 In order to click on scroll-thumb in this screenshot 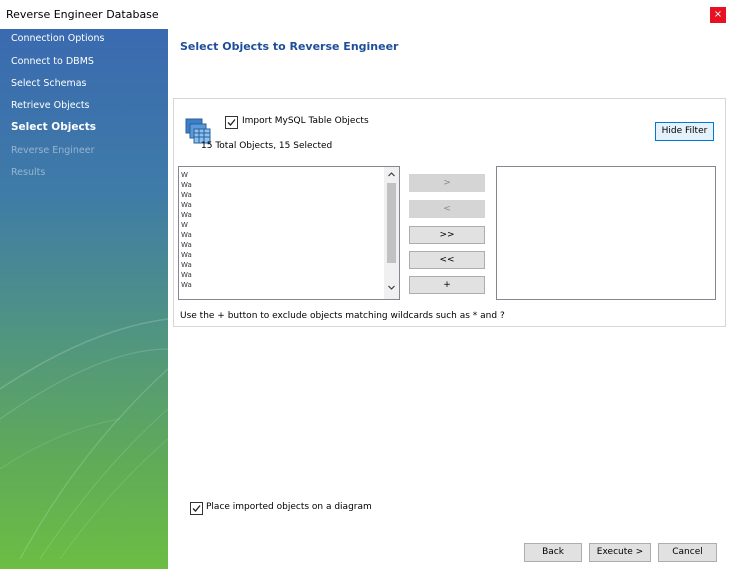, I will do `click(391, 223)`.